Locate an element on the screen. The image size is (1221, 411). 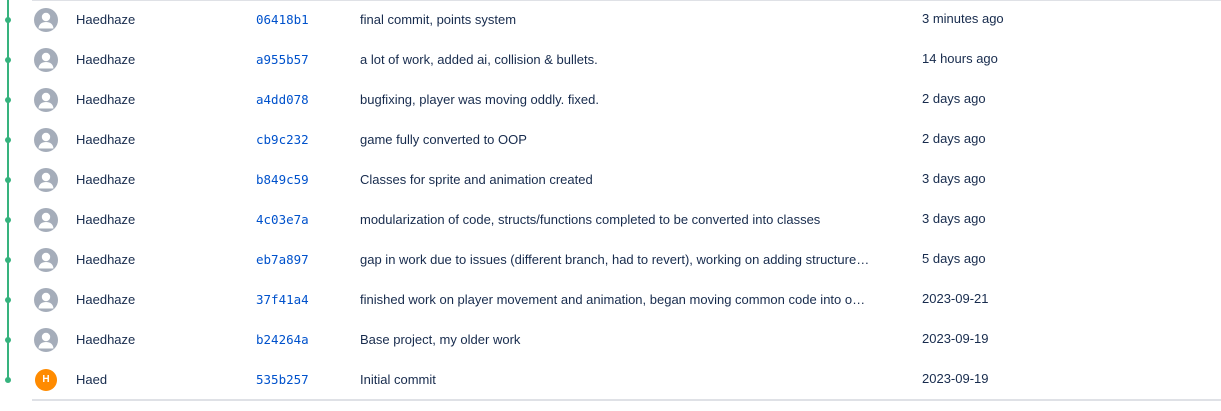
commit-hash-link: cb9c232 is located at coordinates (282, 139).